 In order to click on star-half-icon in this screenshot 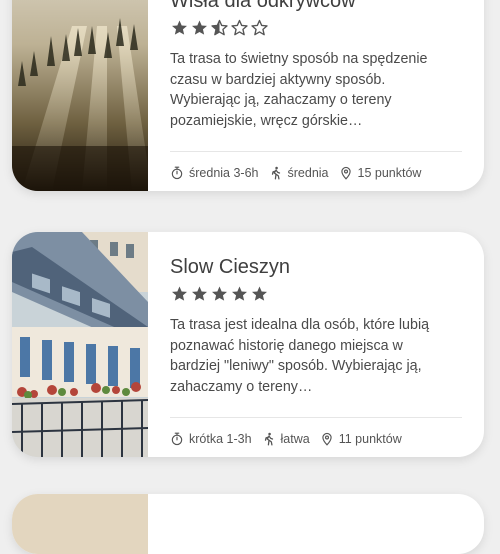, I will do `click(219, 27)`.